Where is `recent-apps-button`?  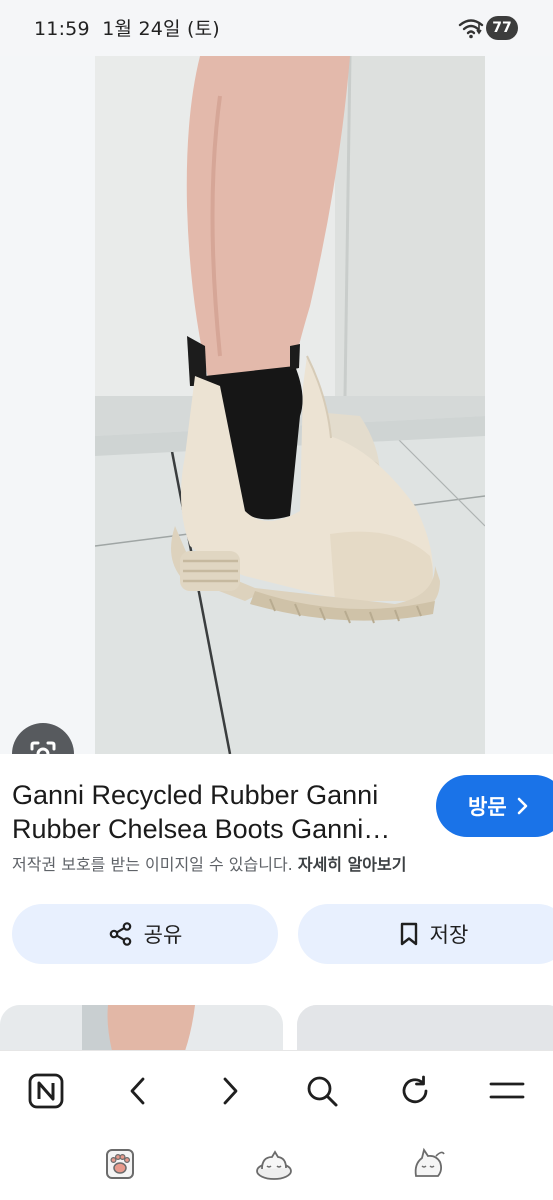 recent-apps-button is located at coordinates (120, 1164).